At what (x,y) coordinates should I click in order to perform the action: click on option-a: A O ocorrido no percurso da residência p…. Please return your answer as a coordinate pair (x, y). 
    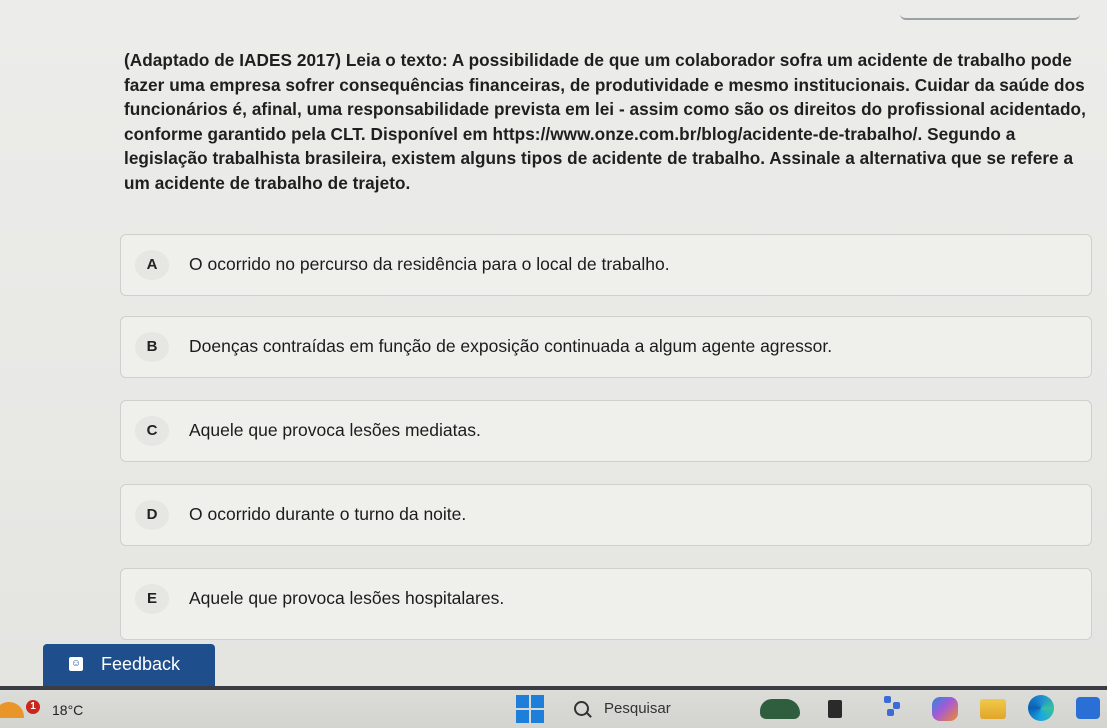
    Looking at the image, I should click on (606, 265).